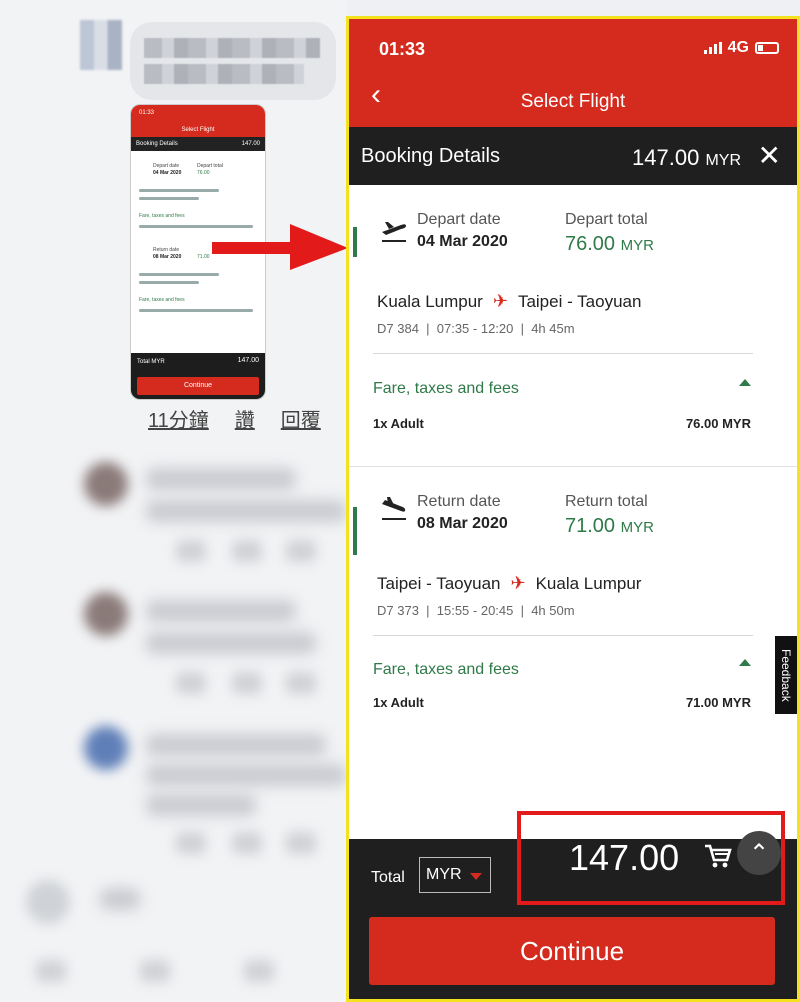 The image size is (800, 1002). Describe the element at coordinates (203, 173) in the screenshot. I see `thumb-depart-total: 76.00` at that location.